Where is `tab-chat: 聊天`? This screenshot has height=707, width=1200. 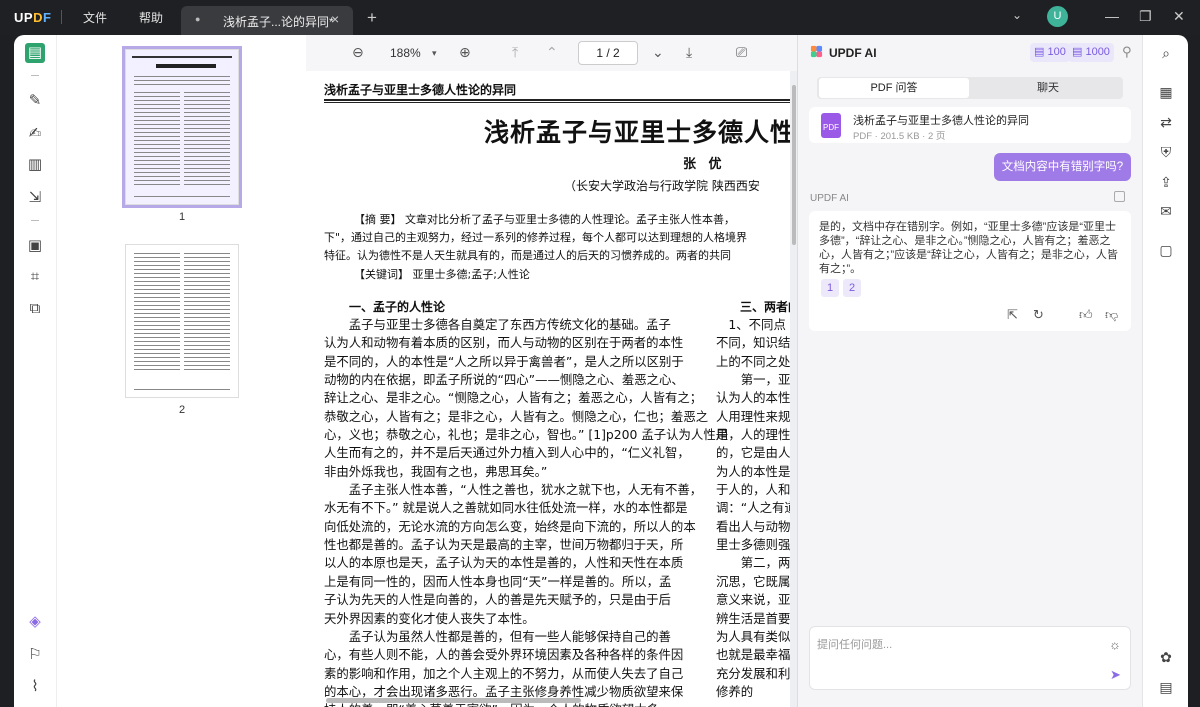 tab-chat: 聊天 is located at coordinates (1048, 88).